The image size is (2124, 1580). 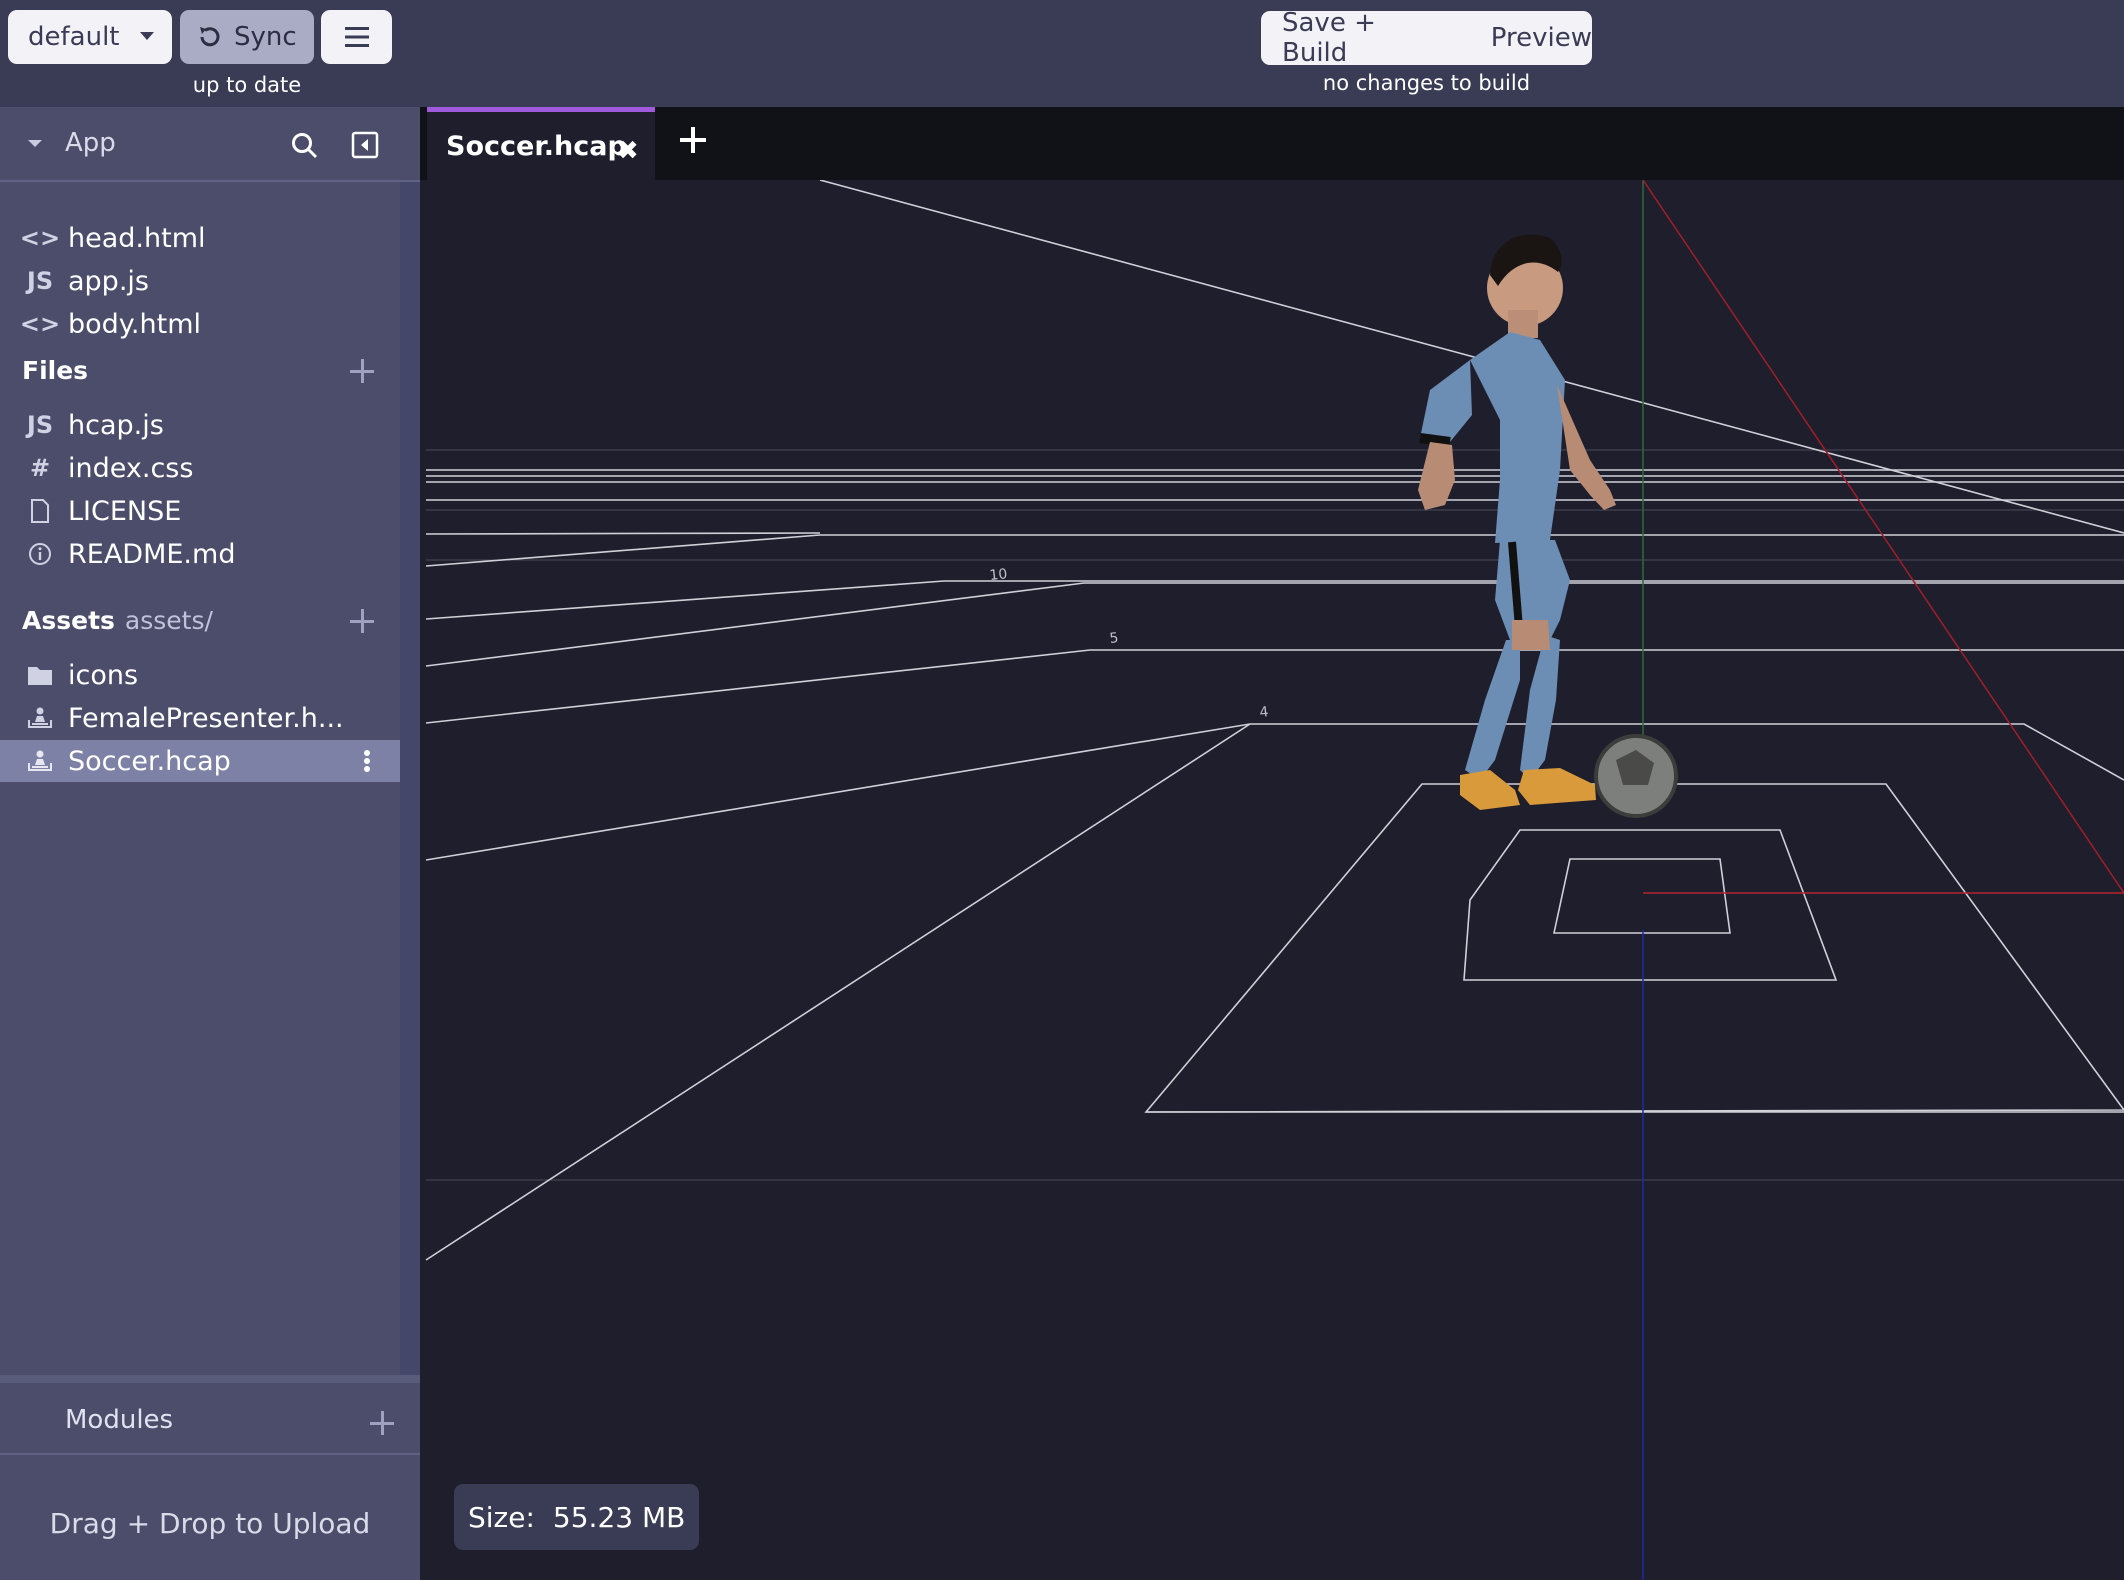 I want to click on build-status: no changes to build, so click(x=1426, y=83).